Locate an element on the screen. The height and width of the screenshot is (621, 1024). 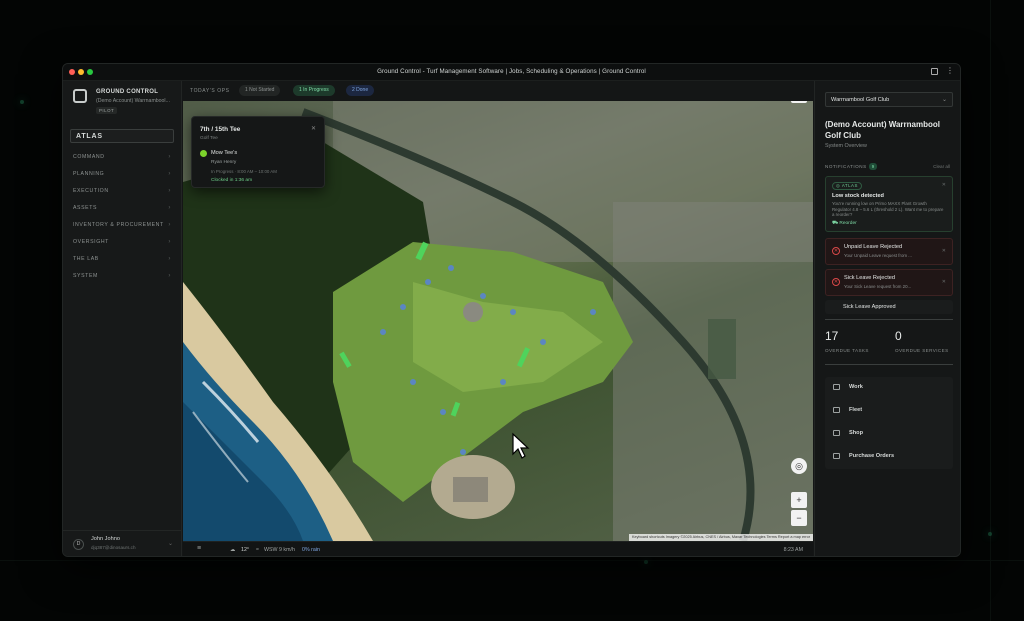
user-menu: D John Johno djq387@dinosaurs.ch ⌄ is located at coordinates (122, 543).